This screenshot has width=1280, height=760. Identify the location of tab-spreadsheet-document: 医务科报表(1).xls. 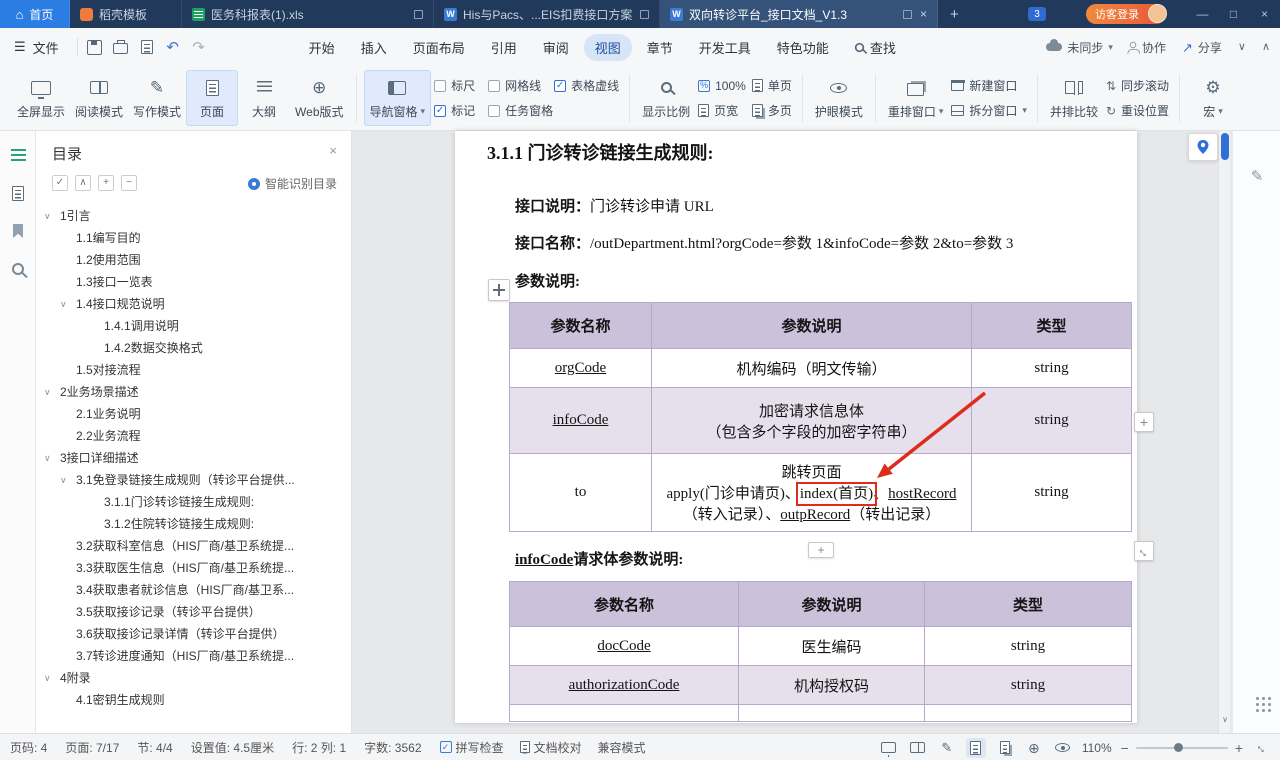
(308, 14).